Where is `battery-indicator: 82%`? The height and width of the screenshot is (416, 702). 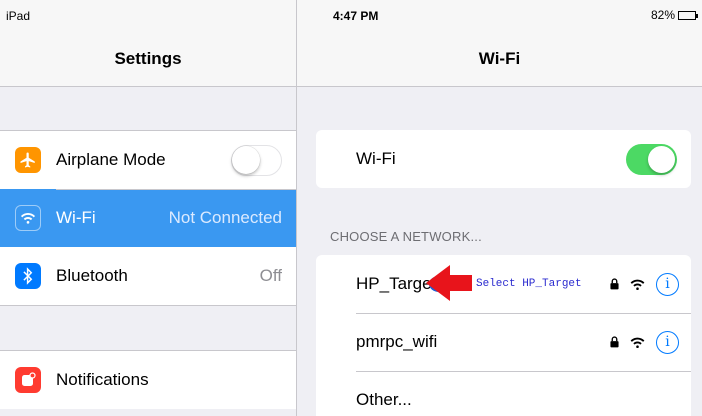 battery-indicator: 82% is located at coordinates (674, 15).